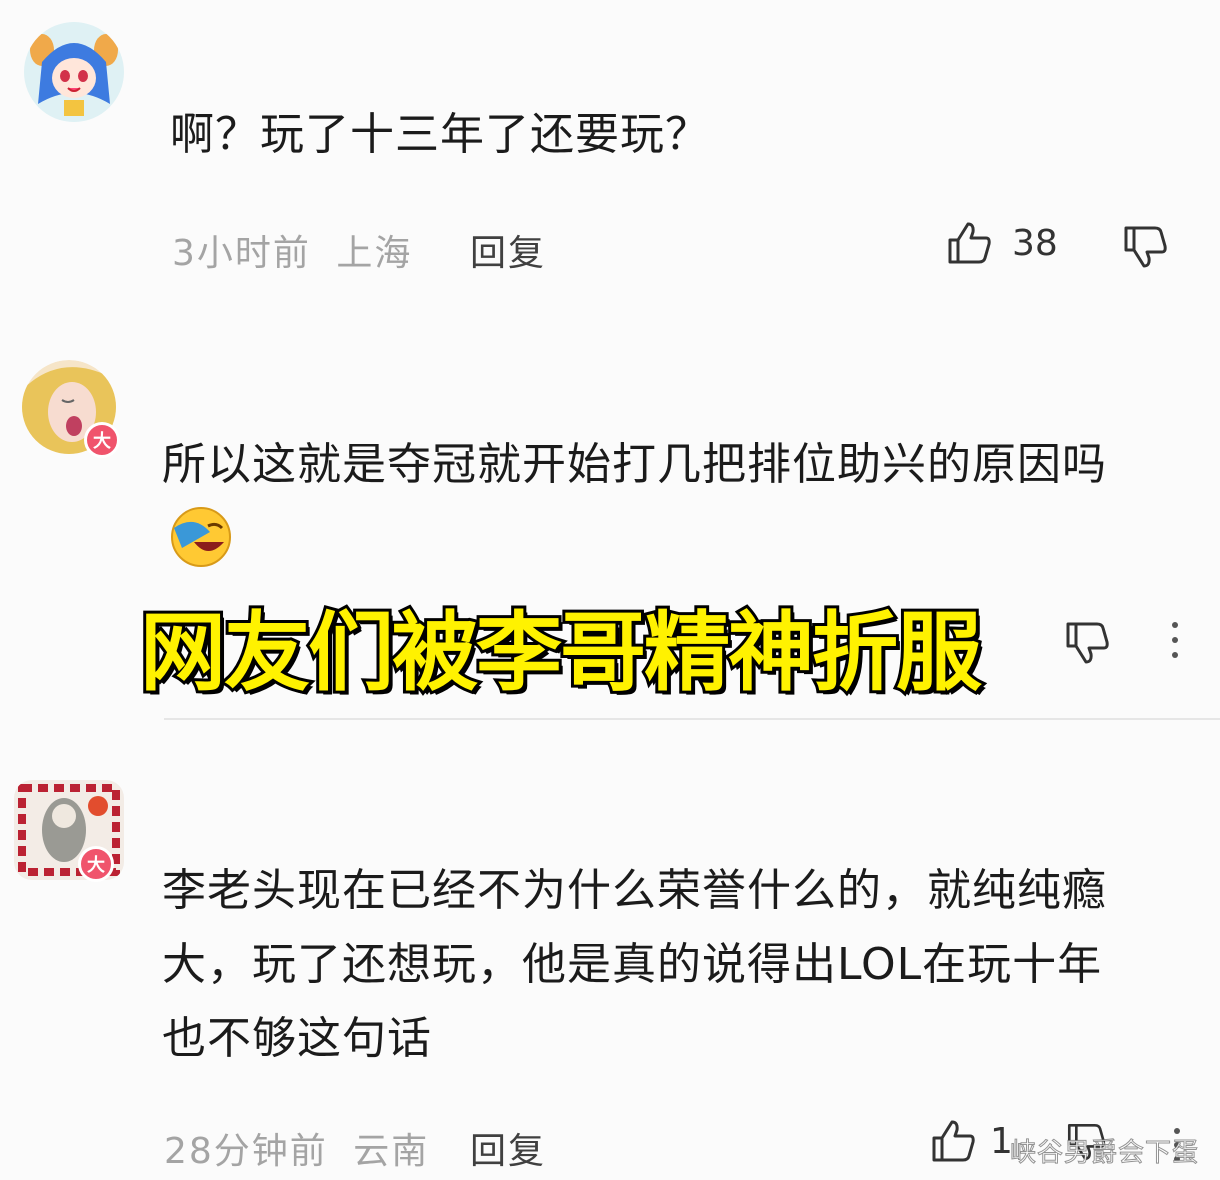 Image resolution: width=1220 pixels, height=1180 pixels. I want to click on anime-avatar-icon, so click(74, 72).